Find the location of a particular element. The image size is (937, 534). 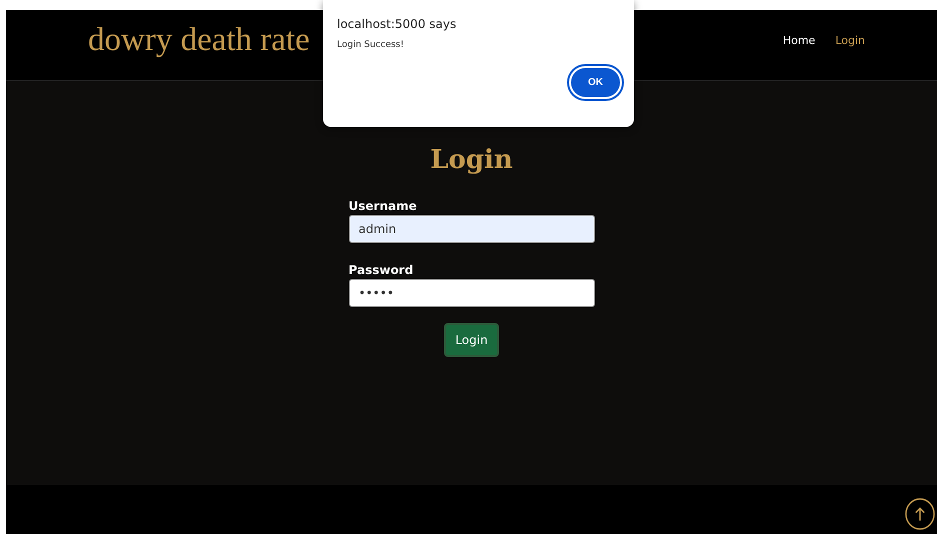

field-label: Password is located at coordinates (381, 270).